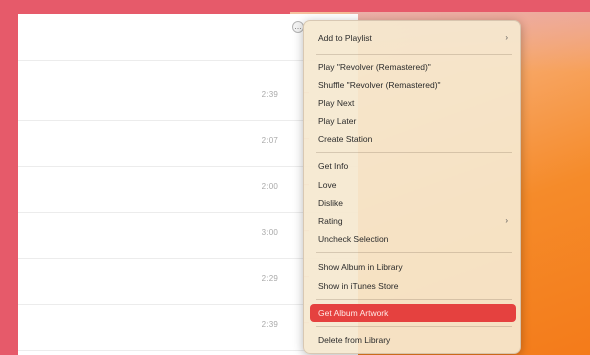 The image size is (590, 355). Describe the element at coordinates (413, 121) in the screenshot. I see `menu-item-play-later: Play Later` at that location.